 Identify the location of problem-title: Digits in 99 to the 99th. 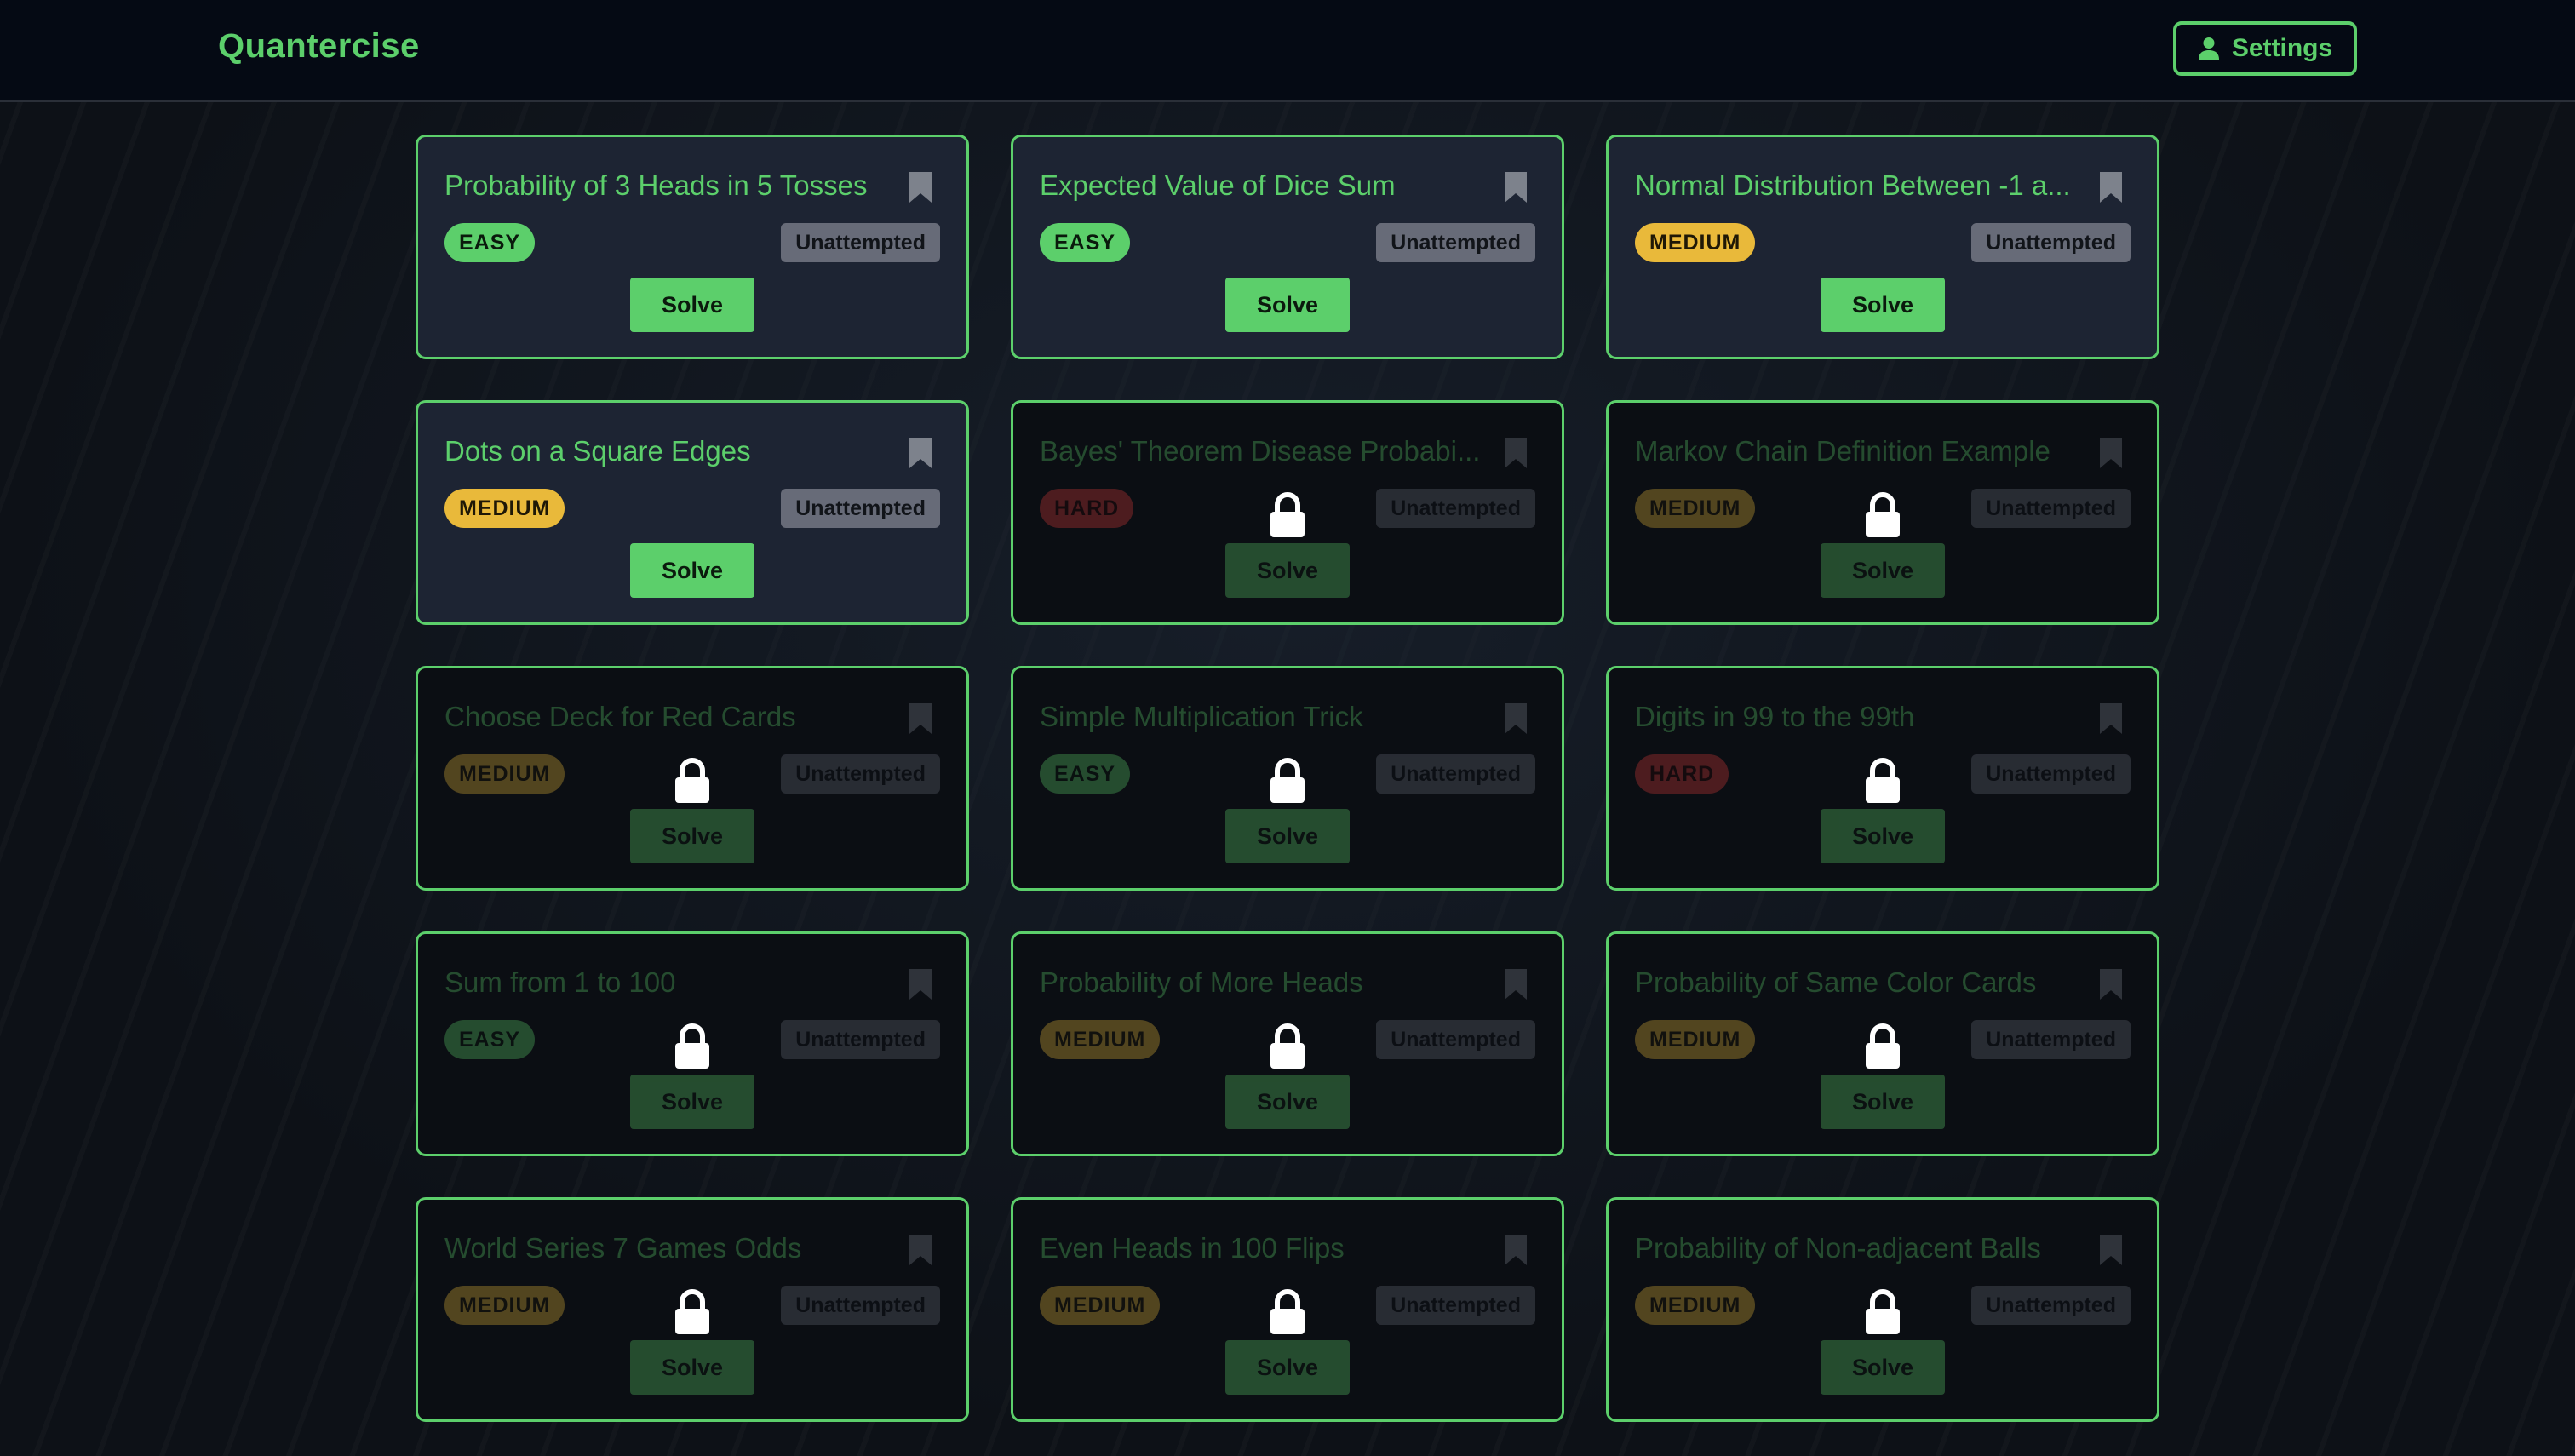
(1856, 717).